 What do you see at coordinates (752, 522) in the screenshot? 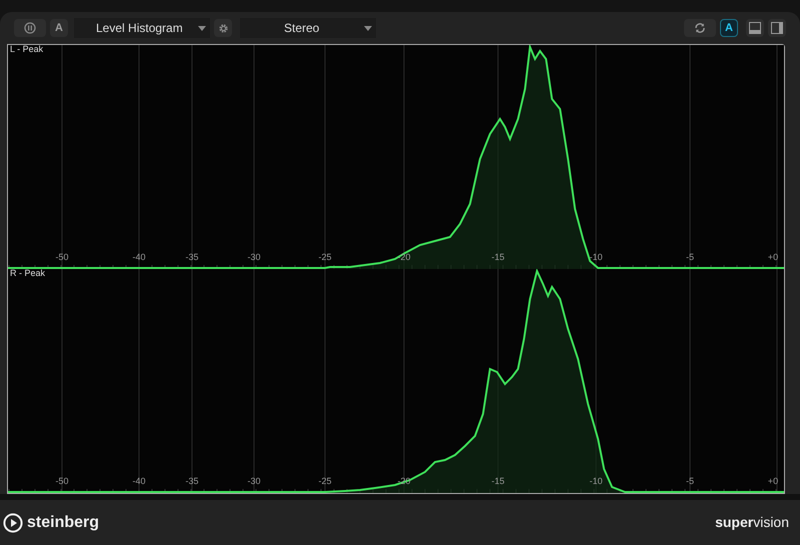
I see `product-logo: supervision` at bounding box center [752, 522].